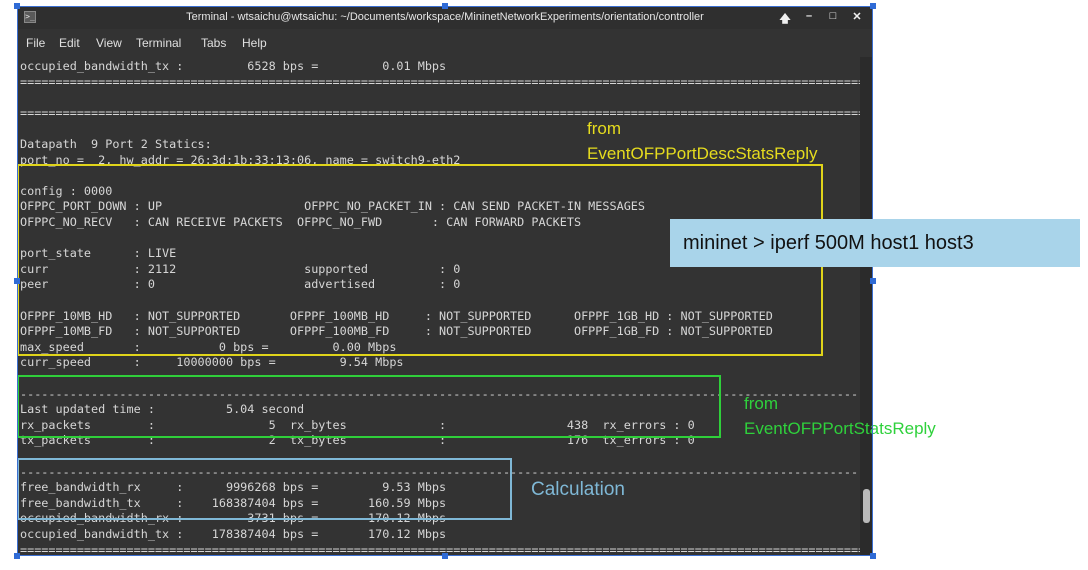 This screenshot has width=1088, height=570. I want to click on menu-help: Help, so click(254, 43).